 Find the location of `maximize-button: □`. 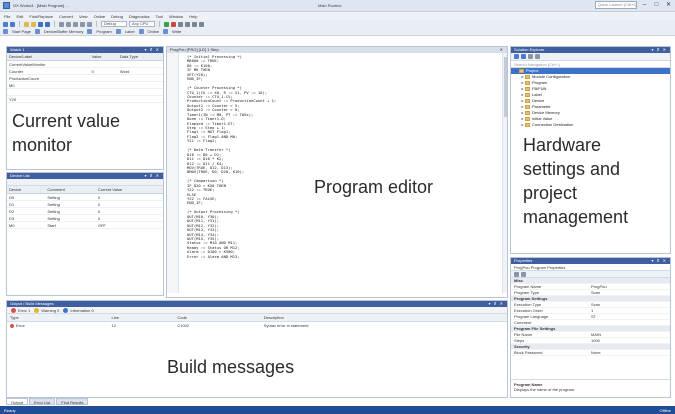

maximize-button: □ is located at coordinates (656, 5).